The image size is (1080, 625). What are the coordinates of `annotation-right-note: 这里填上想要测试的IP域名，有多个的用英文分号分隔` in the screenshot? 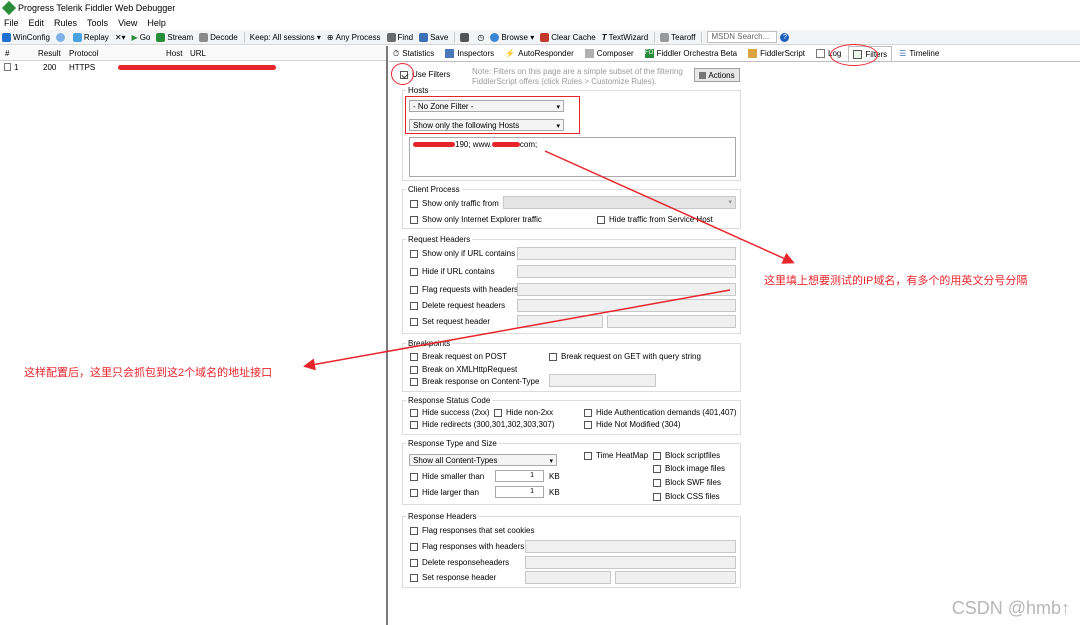 It's located at (896, 281).